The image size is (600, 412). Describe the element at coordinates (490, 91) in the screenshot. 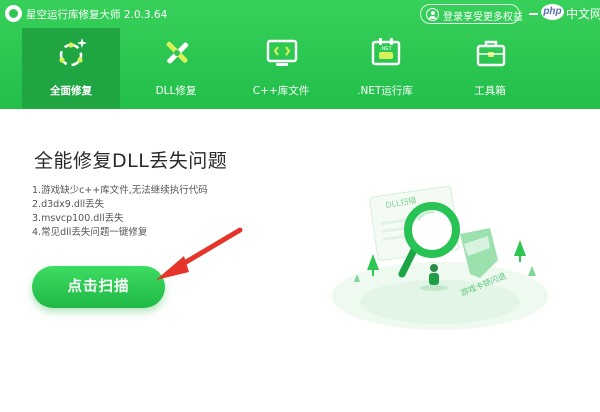

I see `tab-label: 工具箱` at that location.